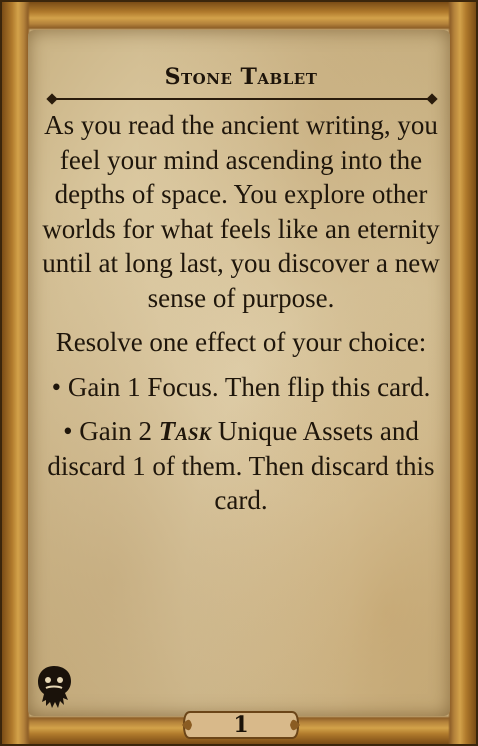 This screenshot has height=746, width=478. Describe the element at coordinates (241, 725) in the screenshot. I see `card-number: 1` at that location.